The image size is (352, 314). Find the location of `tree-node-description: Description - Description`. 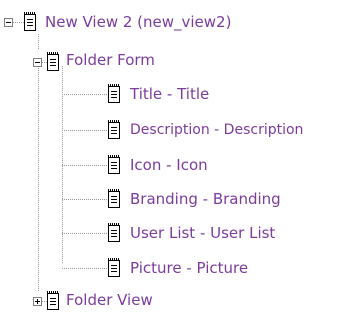

tree-node-description: Description - Description is located at coordinates (176, 132).